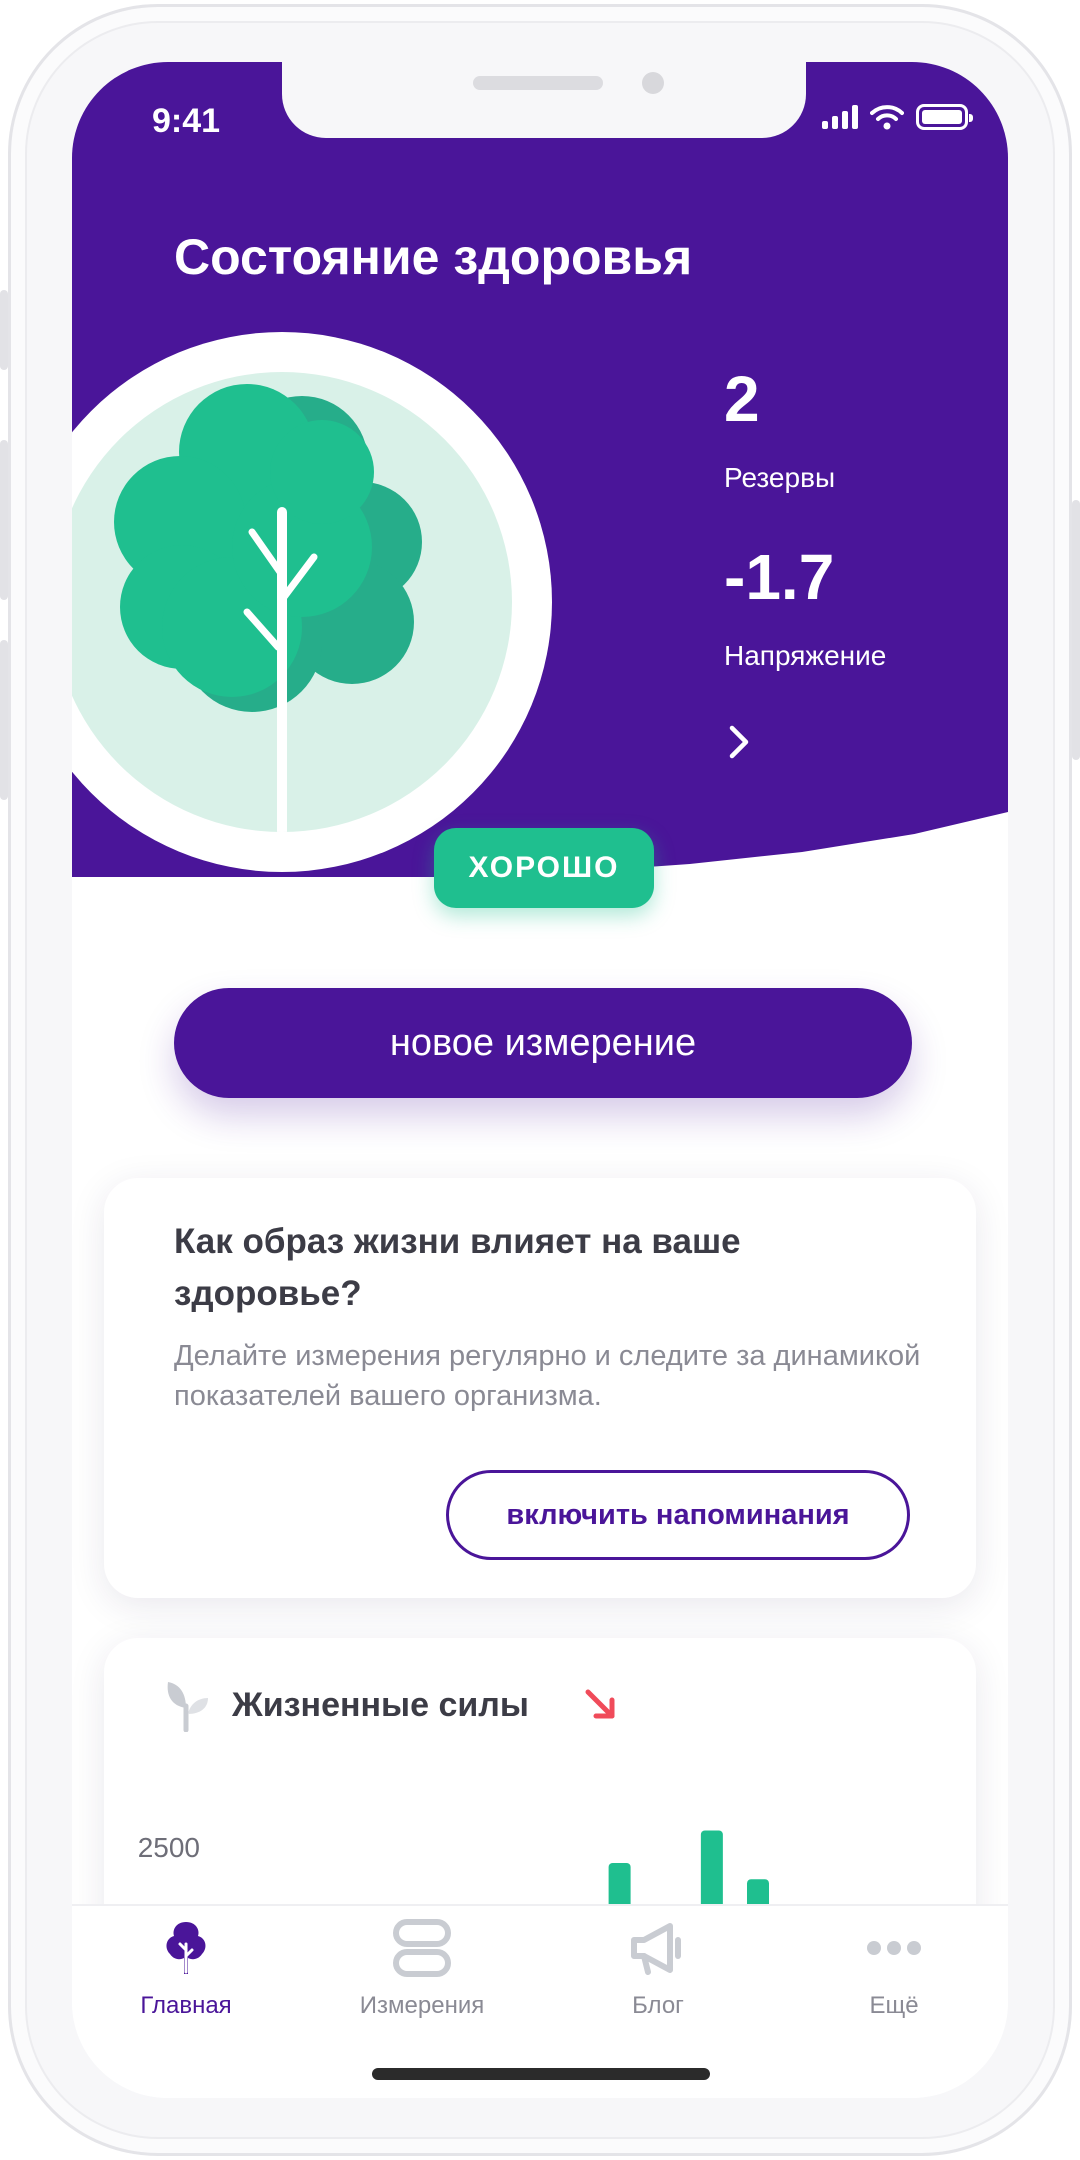  I want to click on tension-value: -1.7, so click(779, 577).